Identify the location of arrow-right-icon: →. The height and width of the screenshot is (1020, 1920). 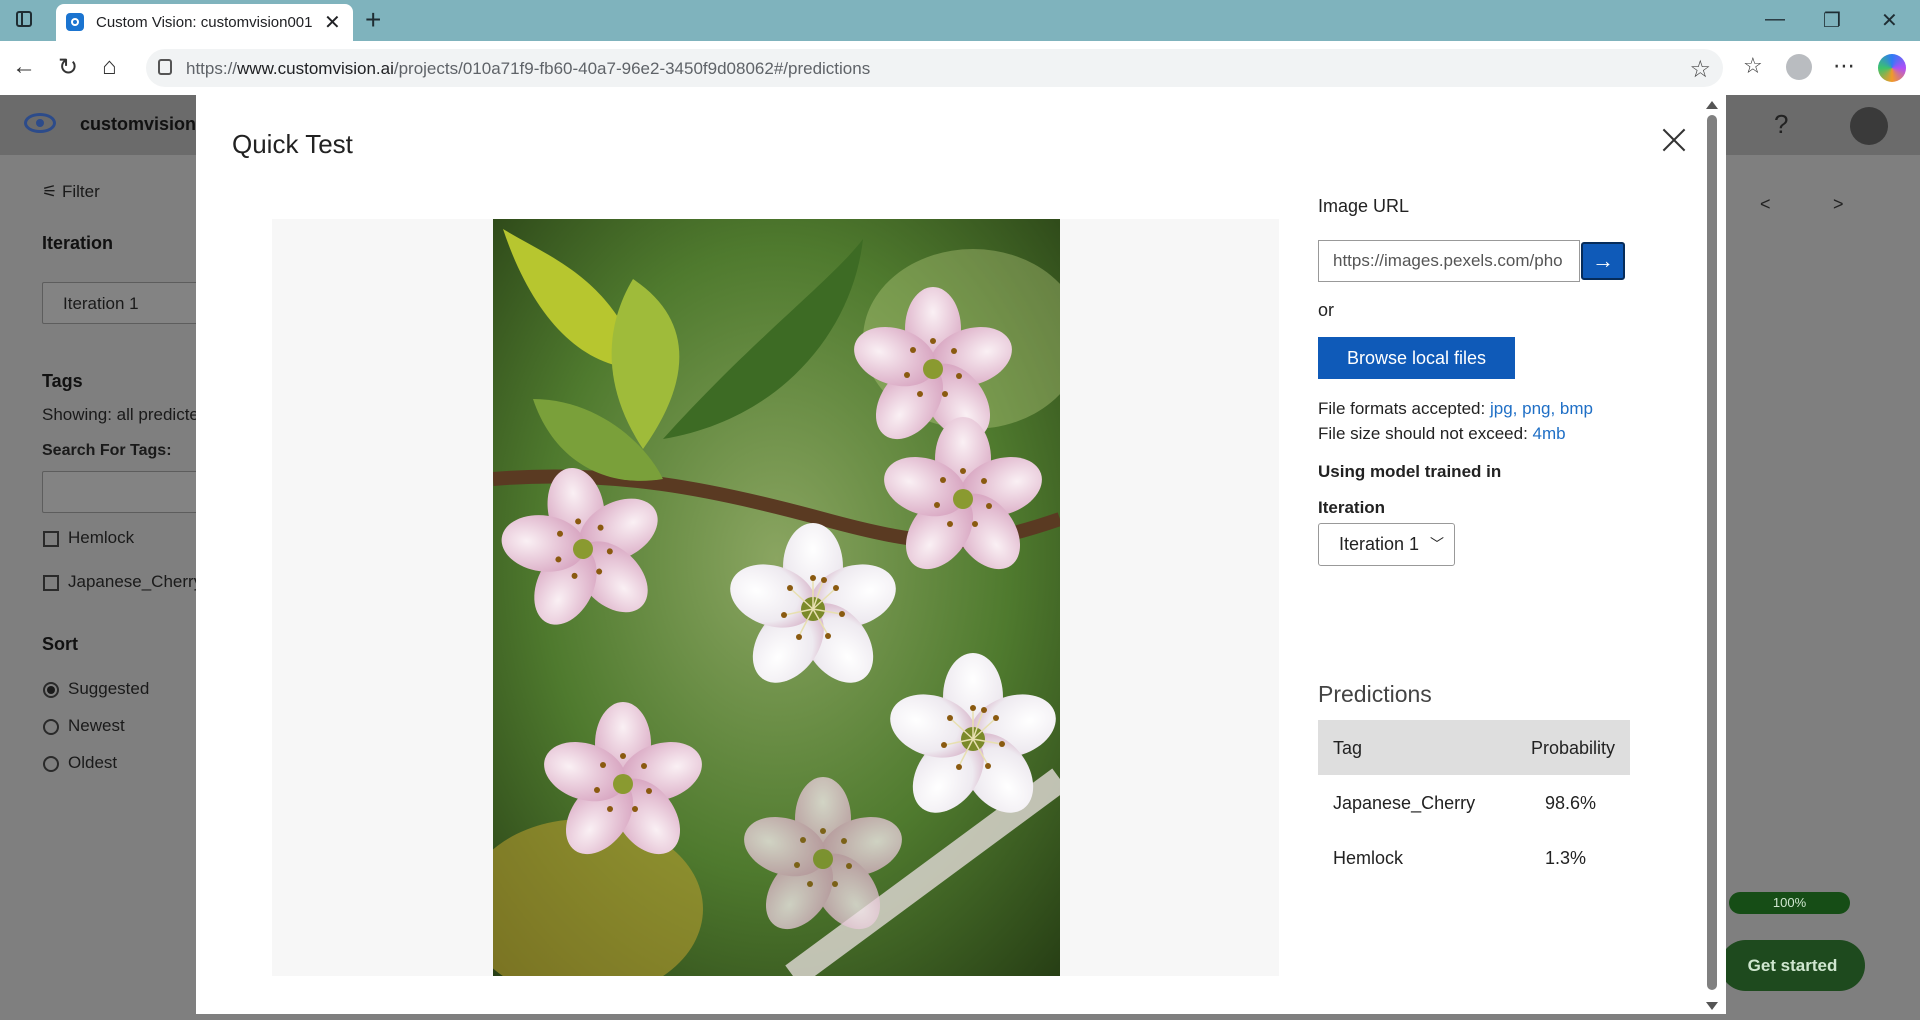
(1603, 260).